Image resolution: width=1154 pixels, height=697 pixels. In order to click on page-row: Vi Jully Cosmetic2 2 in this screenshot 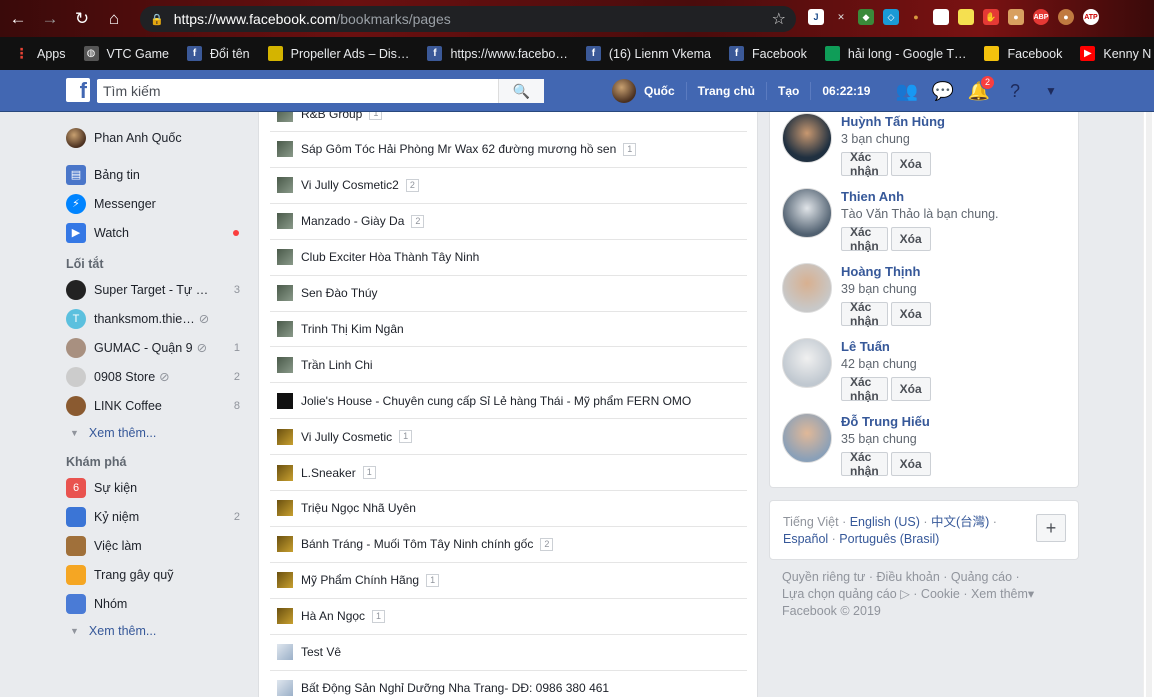, I will do `click(508, 186)`.